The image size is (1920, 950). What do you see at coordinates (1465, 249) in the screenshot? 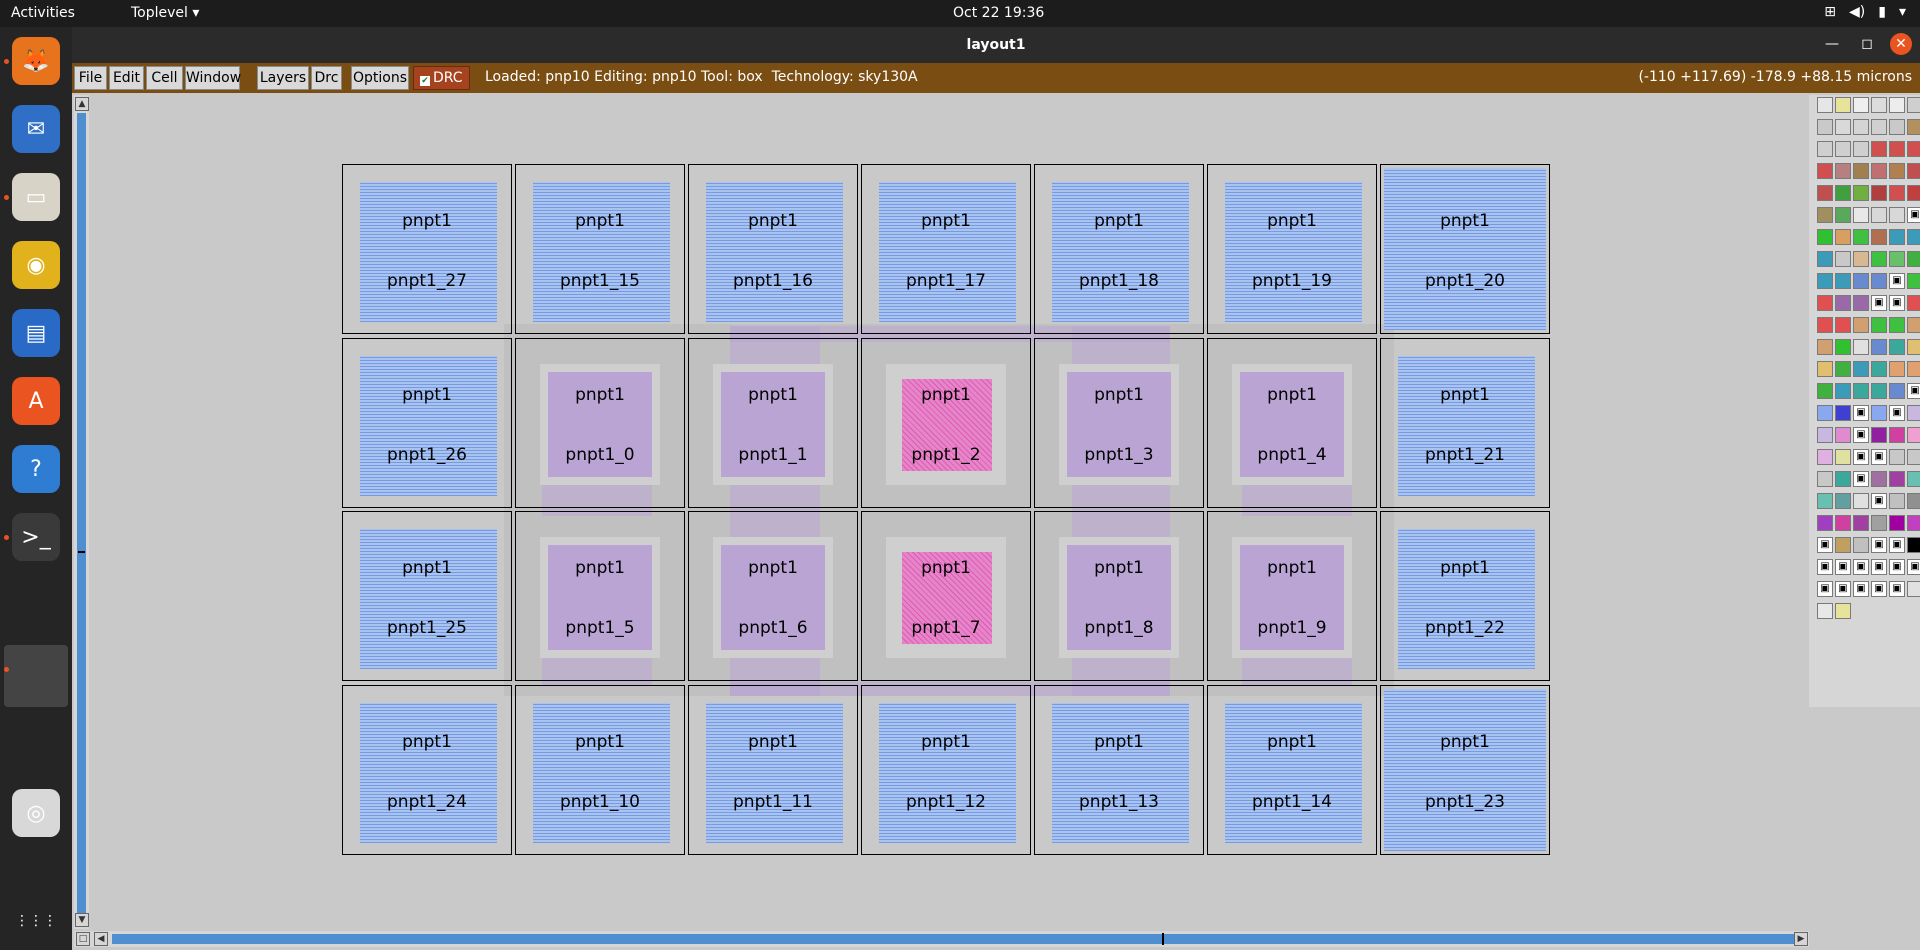
I see `cell-instance-pnpt1-20: pnpt1 pnpt1_20` at bounding box center [1465, 249].